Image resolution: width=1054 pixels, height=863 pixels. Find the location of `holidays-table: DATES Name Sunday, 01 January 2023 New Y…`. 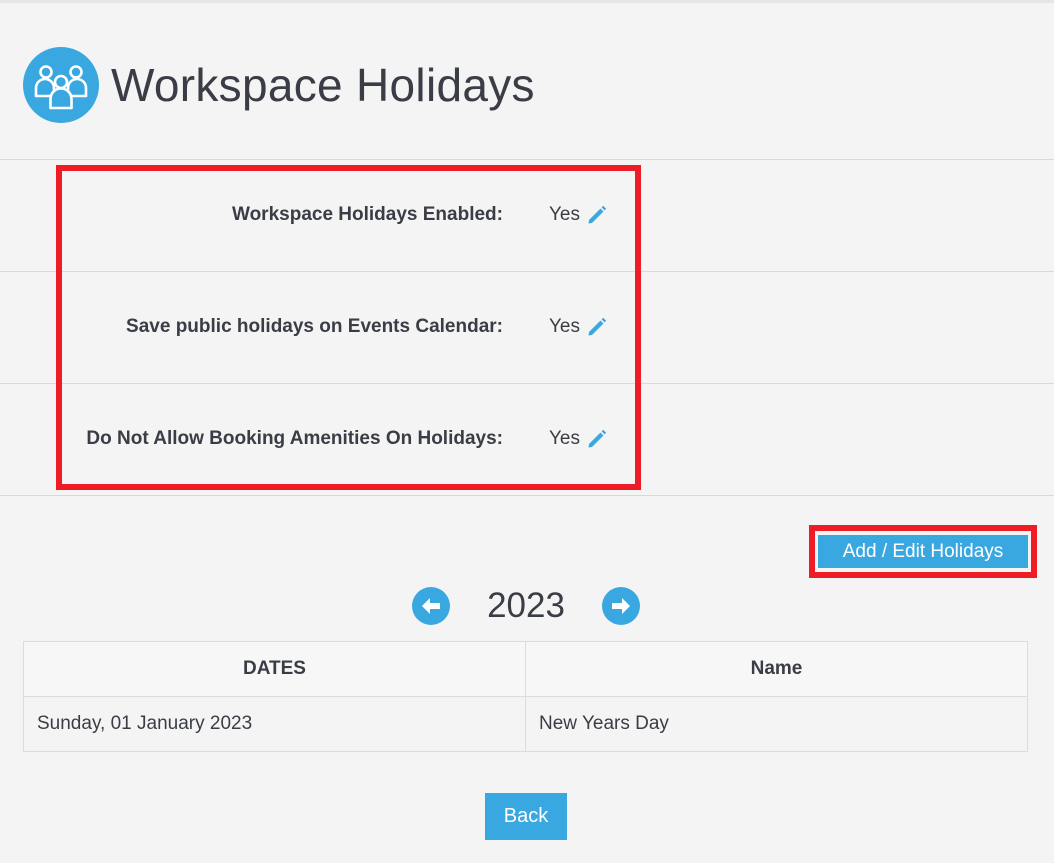

holidays-table: DATES Name Sunday, 01 January 2023 New Y… is located at coordinates (525, 696).